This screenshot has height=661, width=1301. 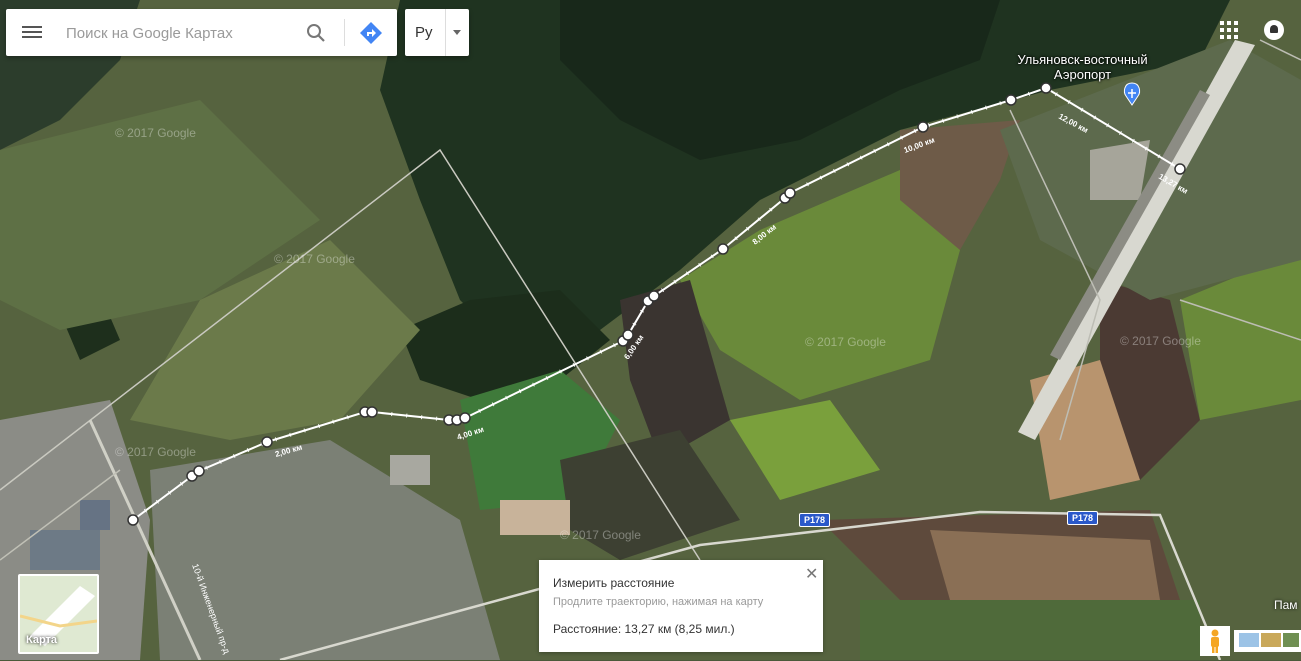 I want to click on language-selector: Ру, so click(x=437, y=32).